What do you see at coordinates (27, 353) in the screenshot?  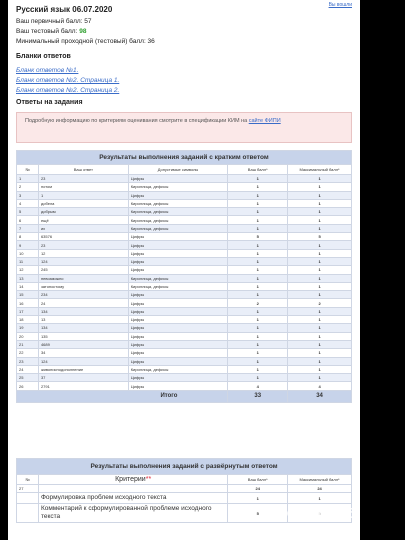 I see `cell-number: 22` at bounding box center [27, 353].